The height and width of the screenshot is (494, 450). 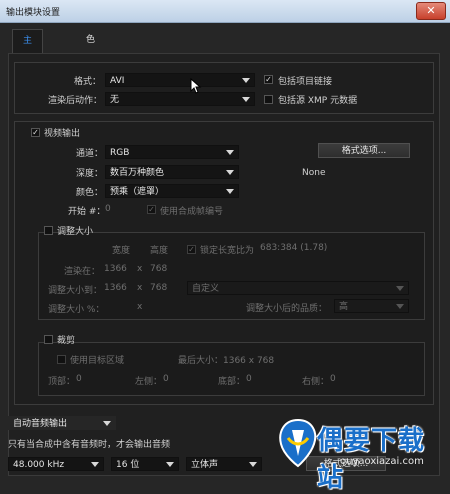 I want to click on start-label: 开始 #：, so click(x=87, y=212).